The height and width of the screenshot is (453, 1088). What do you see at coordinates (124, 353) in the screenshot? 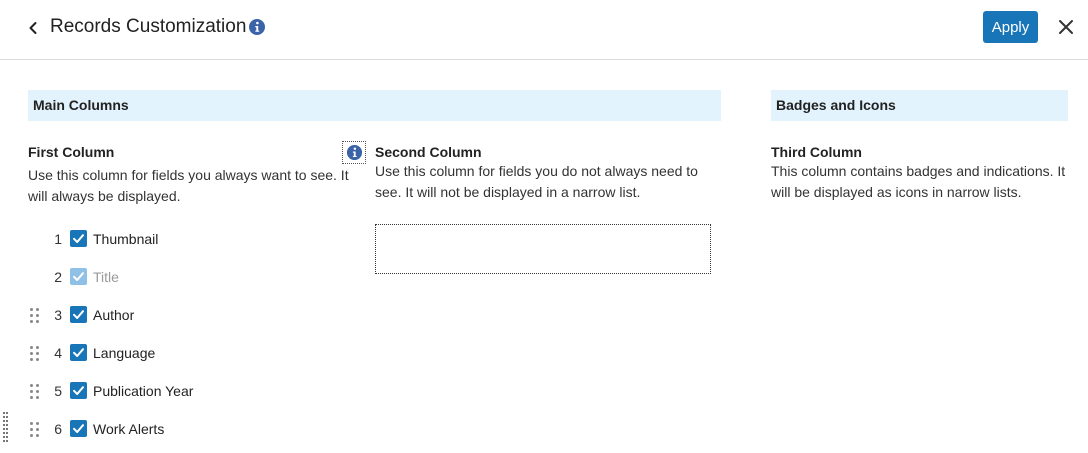
I see `field-label: Language` at bounding box center [124, 353].